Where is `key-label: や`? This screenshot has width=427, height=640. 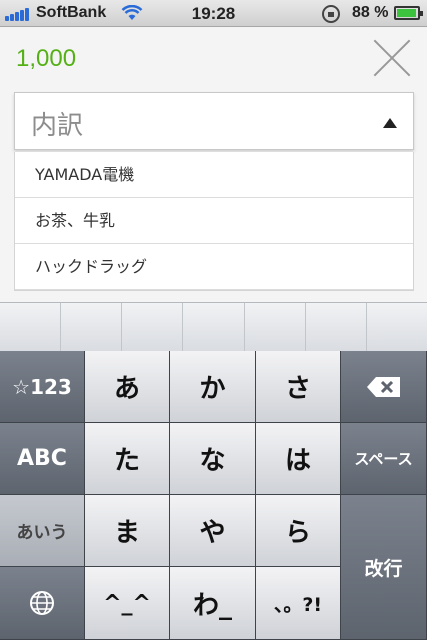 key-label: や is located at coordinates (212, 533).